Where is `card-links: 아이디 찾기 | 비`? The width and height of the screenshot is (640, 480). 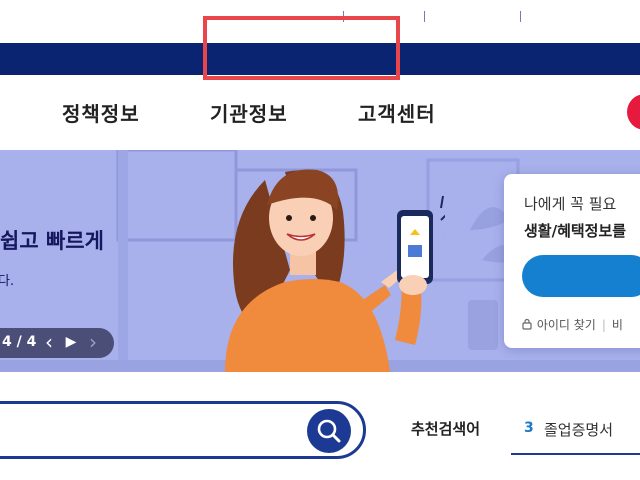 card-links: 아이디 찾기 | 비 is located at coordinates (572, 324).